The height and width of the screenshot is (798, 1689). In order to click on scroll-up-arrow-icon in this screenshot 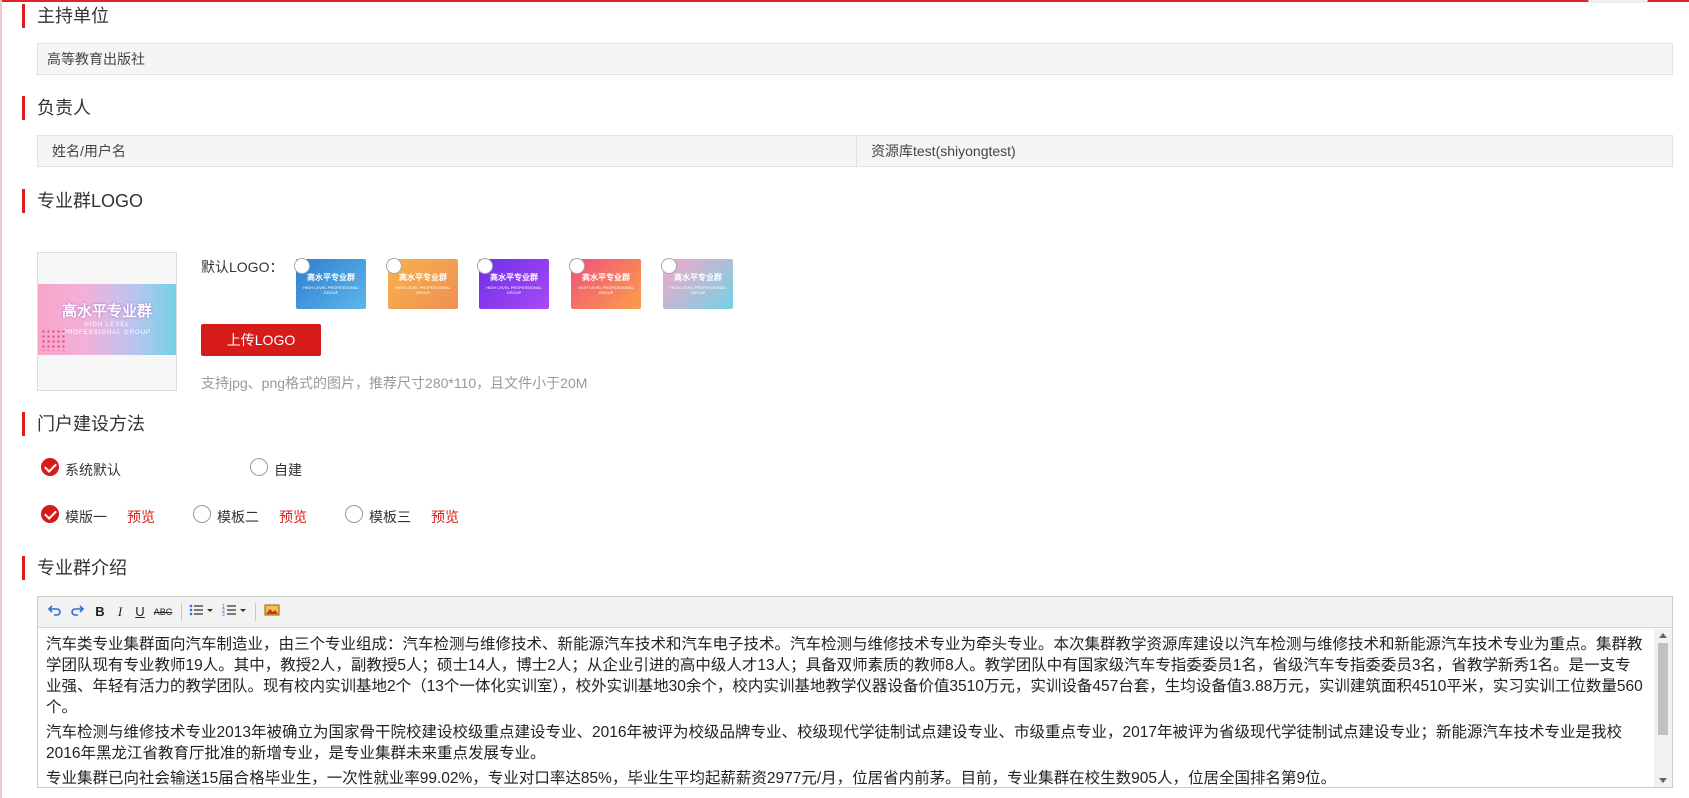, I will do `click(1663, 635)`.